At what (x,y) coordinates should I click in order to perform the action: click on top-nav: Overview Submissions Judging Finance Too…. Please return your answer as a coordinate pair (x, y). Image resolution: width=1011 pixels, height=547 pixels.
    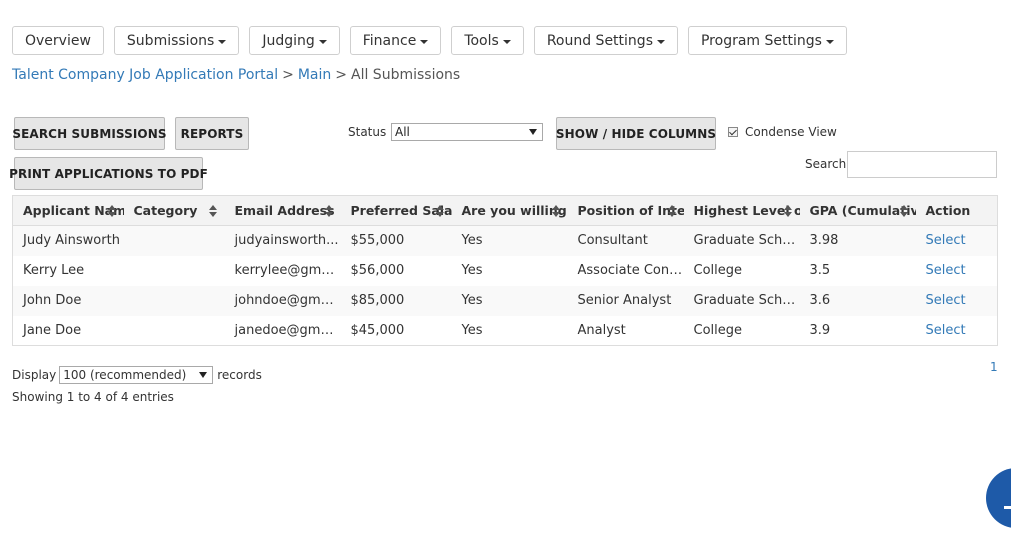
    Looking at the image, I should click on (434, 40).